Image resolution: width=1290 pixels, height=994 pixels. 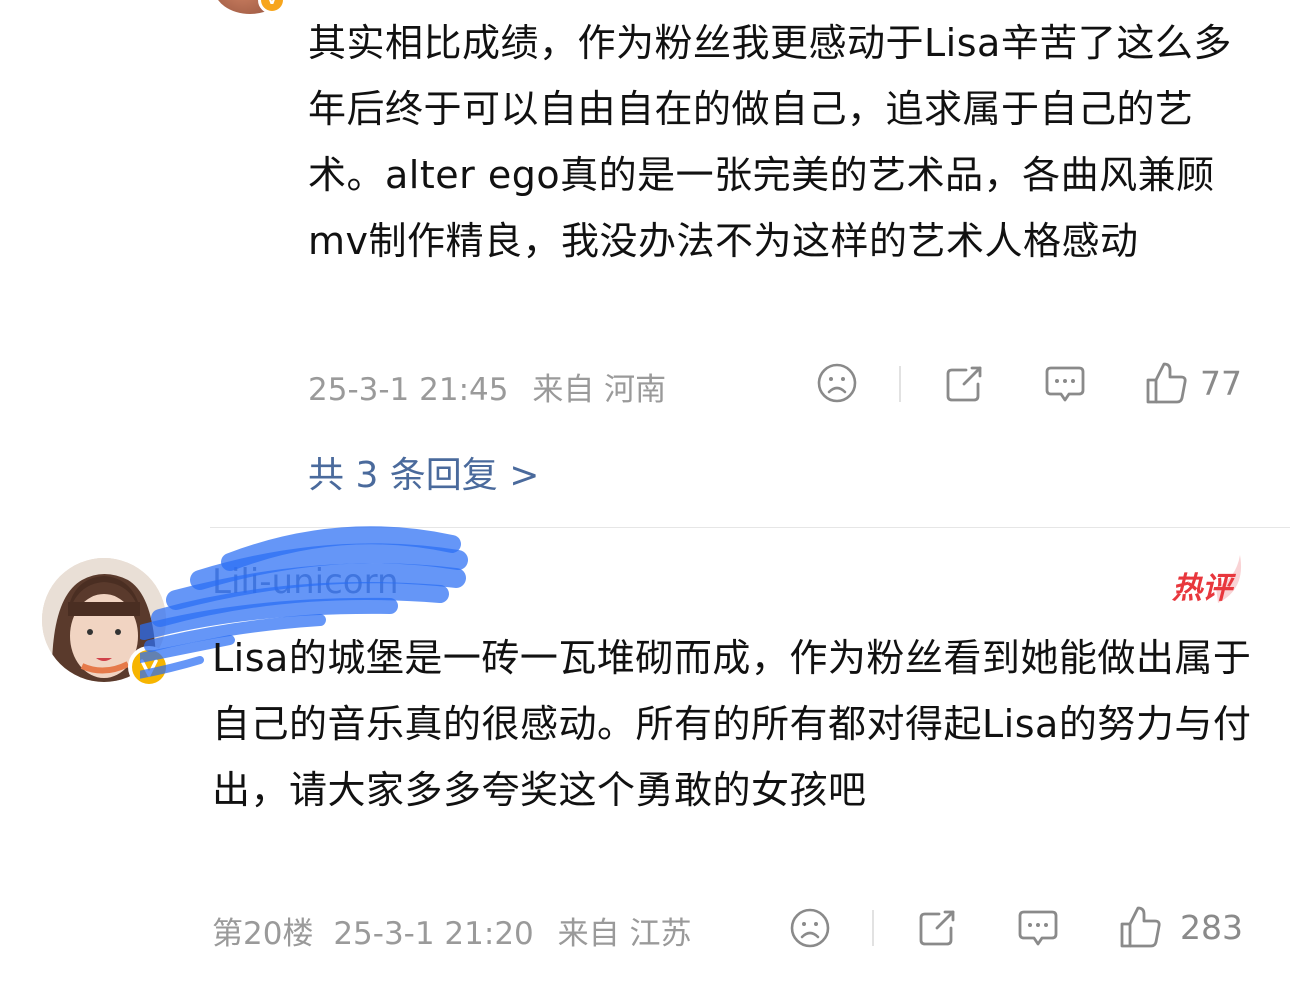 I want to click on comment-meta: 第20楼 25-3-1 21:20 来自 江苏, so click(x=452, y=930).